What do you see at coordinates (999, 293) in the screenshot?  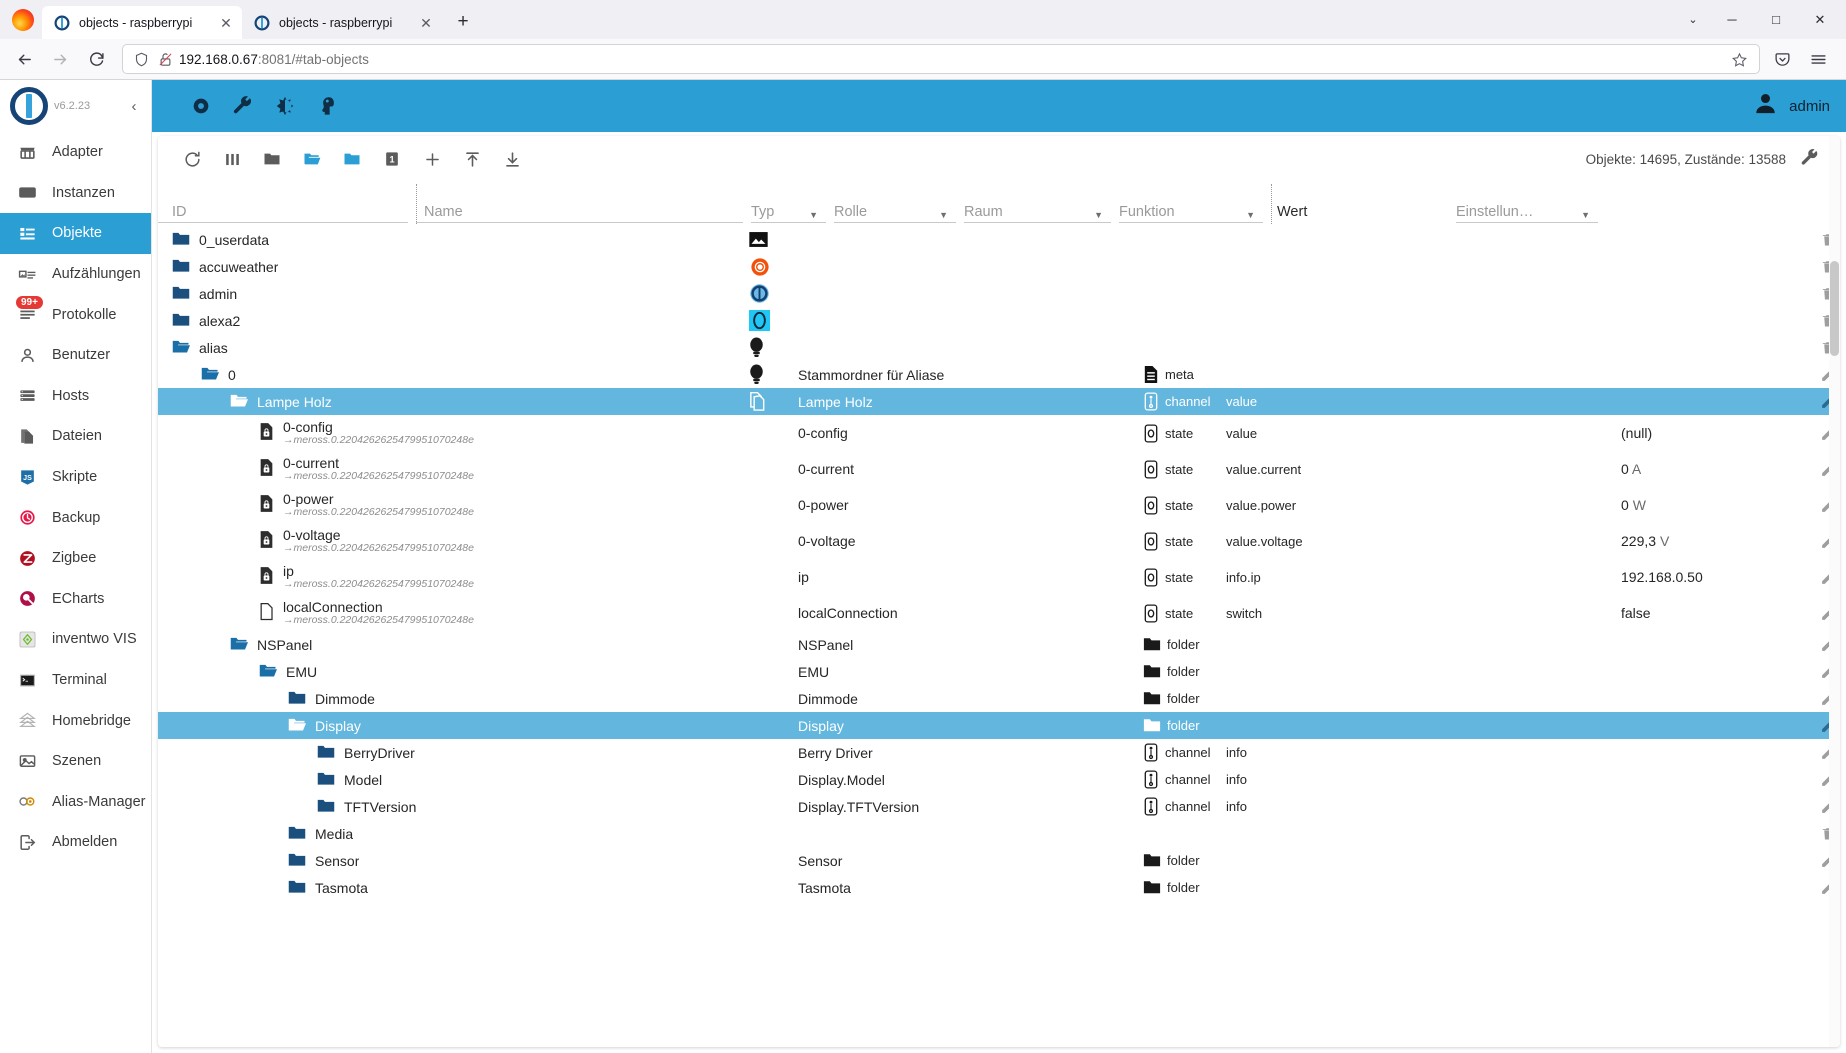 I see `table-row: admin` at bounding box center [999, 293].